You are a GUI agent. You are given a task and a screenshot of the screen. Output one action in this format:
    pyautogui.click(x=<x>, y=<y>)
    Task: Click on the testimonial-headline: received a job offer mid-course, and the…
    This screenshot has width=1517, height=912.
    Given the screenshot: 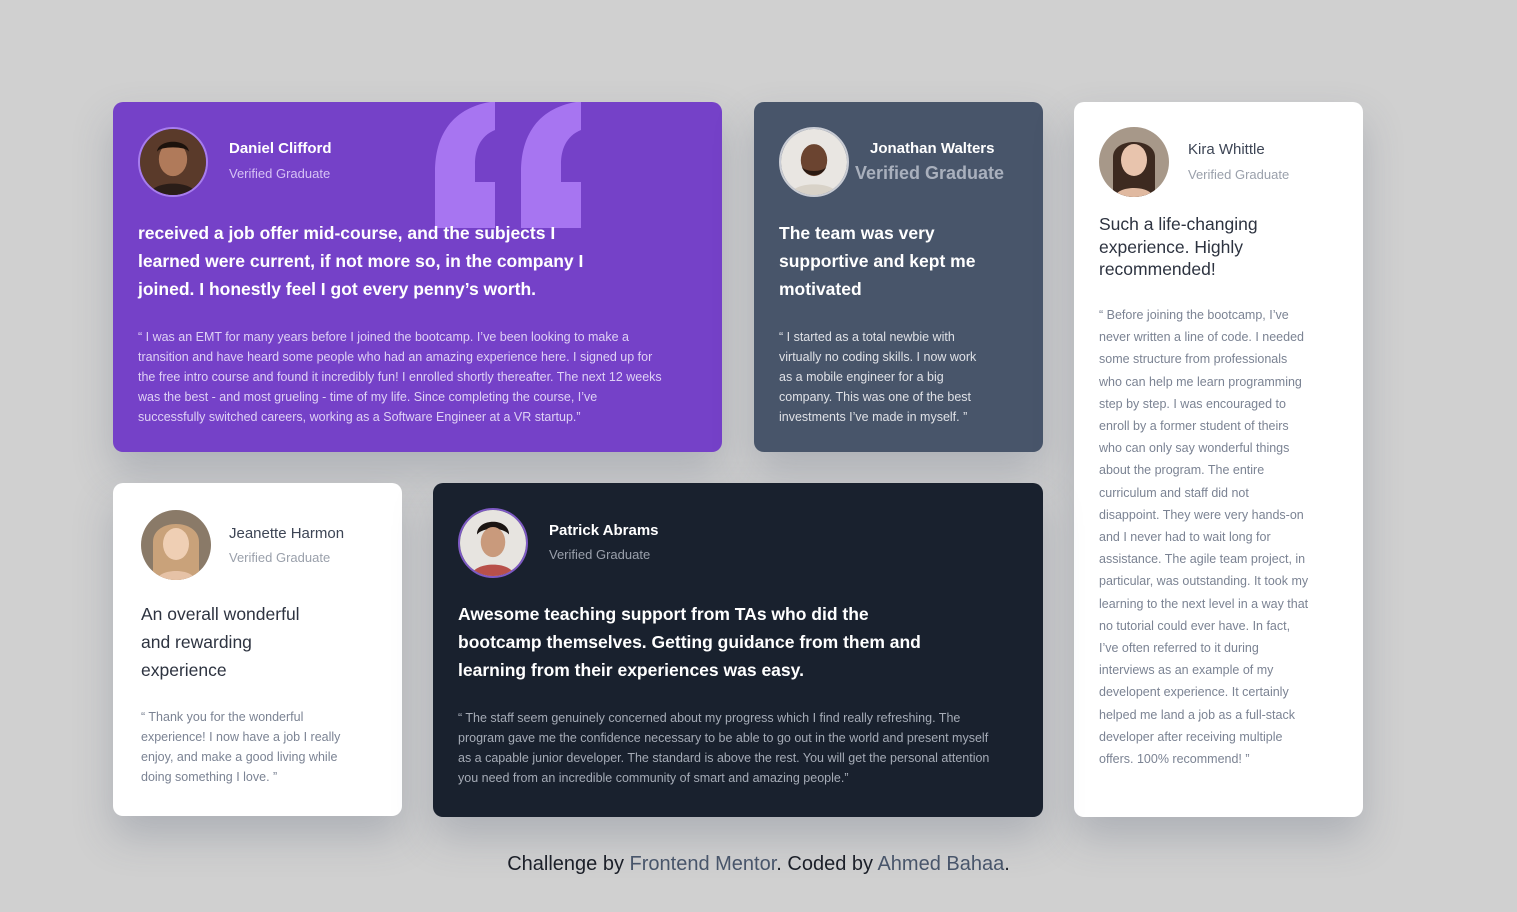 What is the action you would take?
    pyautogui.click(x=361, y=261)
    